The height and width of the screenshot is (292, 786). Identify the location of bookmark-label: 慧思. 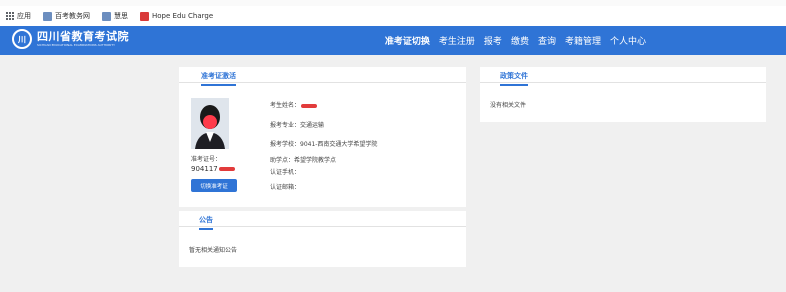
(121, 16).